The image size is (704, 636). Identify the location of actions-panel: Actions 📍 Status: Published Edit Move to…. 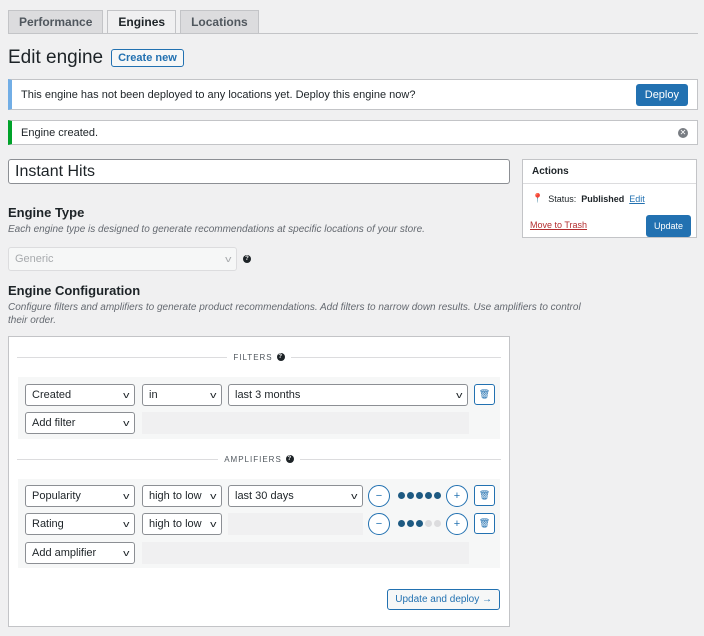
(609, 198).